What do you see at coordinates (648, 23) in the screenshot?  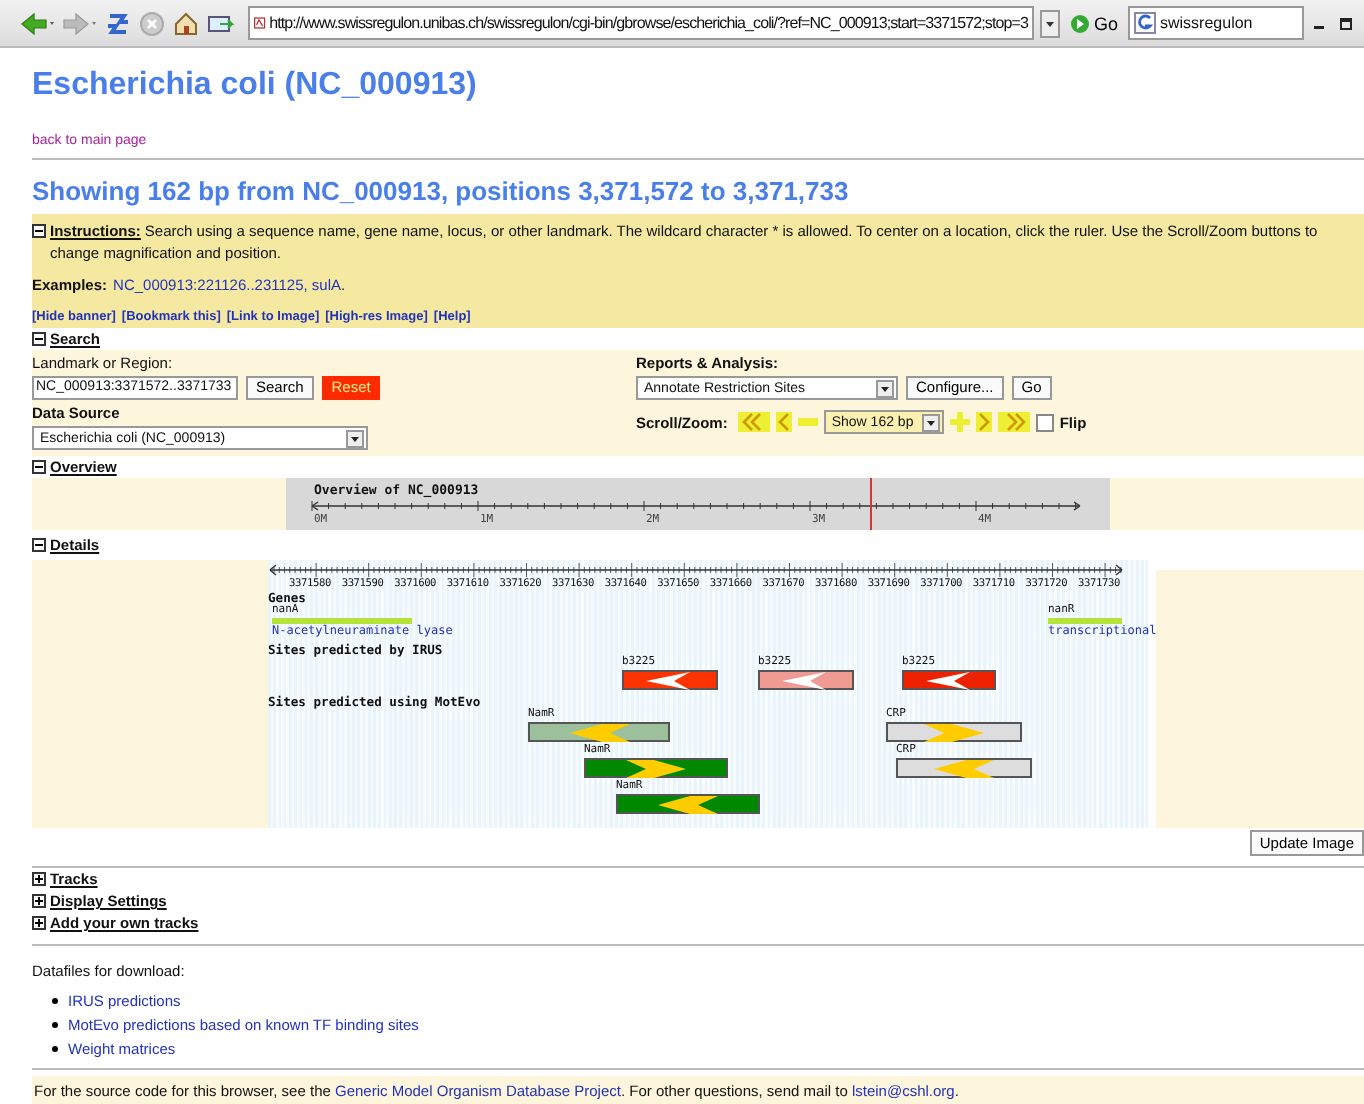 I see `url-text: http://www.swissregulon.unibas.ch/swissregulon/cgi-bin/gbrowse/escherichia_coli/?ref=NC_000913;start=3371572;stop=3` at bounding box center [648, 23].